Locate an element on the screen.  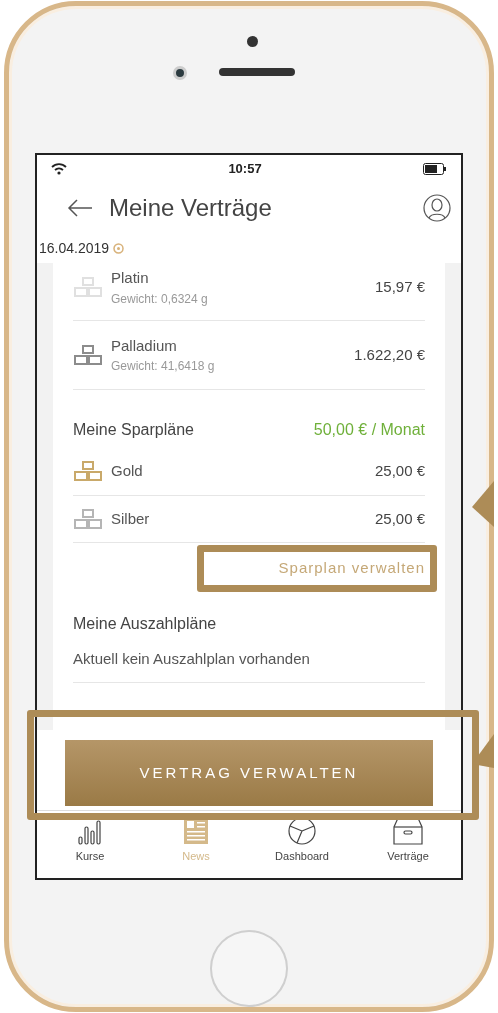
tab-bar-item: Verträge is located at coordinates (408, 845).